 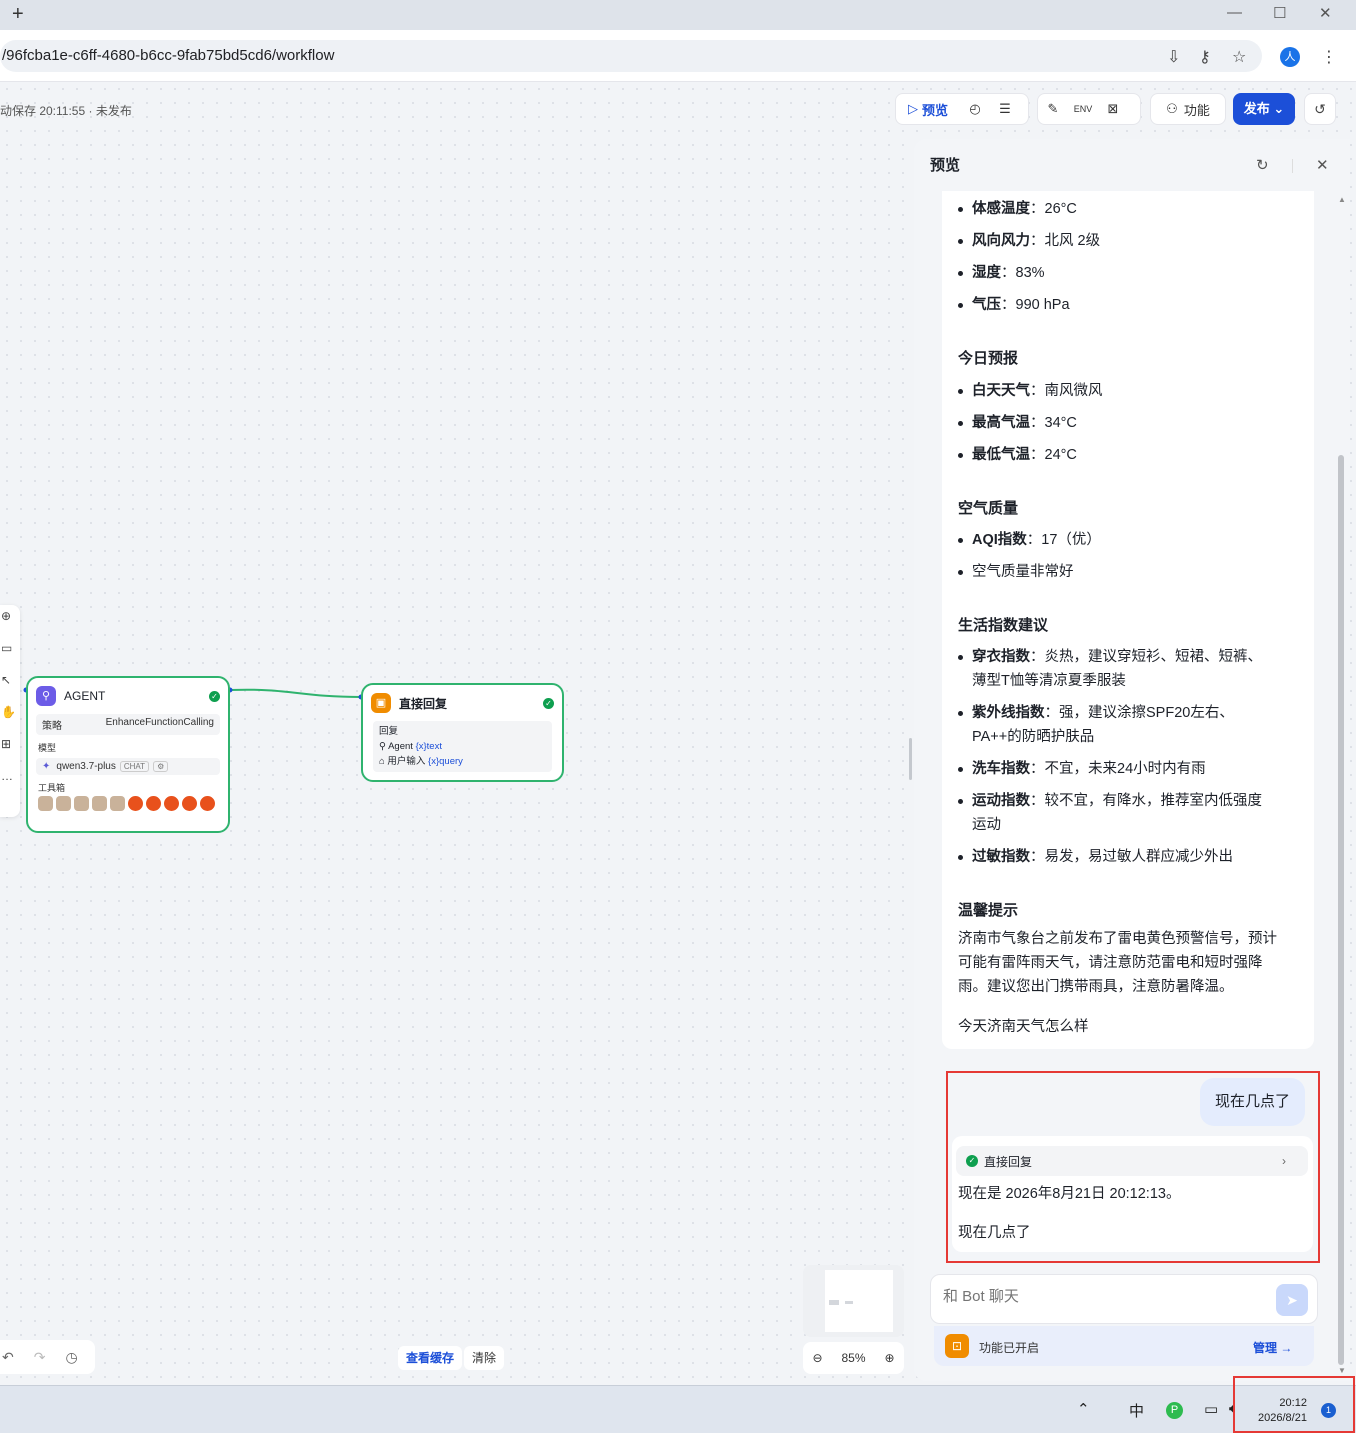 I want to click on reply-icon: ▣, so click(x=381, y=703).